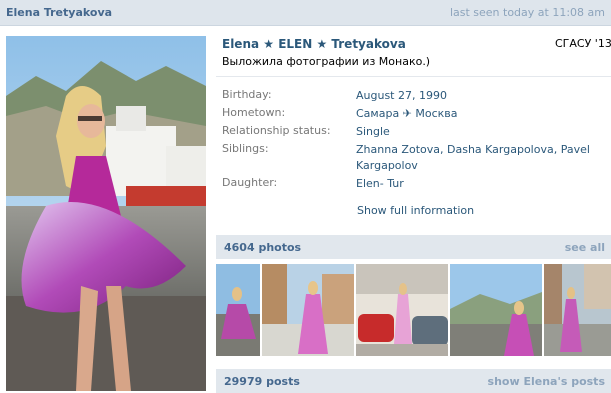 The image size is (611, 393). I want to click on university-label: СГАСУ '13, so click(583, 43).